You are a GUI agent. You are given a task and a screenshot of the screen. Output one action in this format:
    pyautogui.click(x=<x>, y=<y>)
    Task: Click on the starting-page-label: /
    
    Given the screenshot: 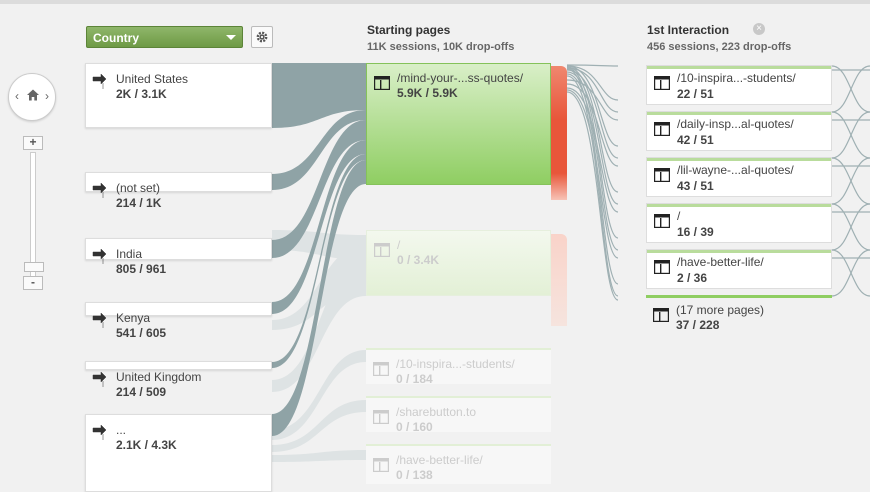 What is the action you would take?
    pyautogui.click(x=399, y=245)
    